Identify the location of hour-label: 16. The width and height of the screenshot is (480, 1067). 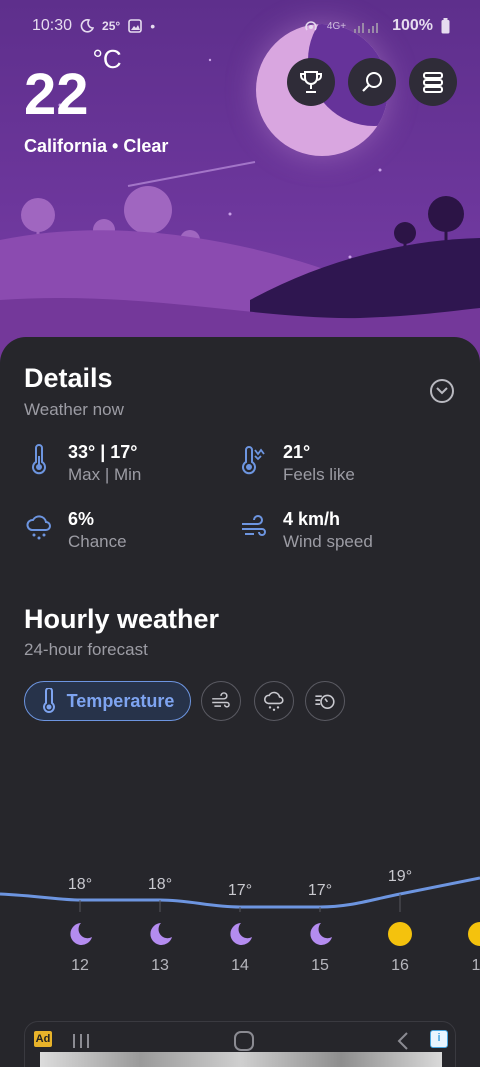
(400, 965).